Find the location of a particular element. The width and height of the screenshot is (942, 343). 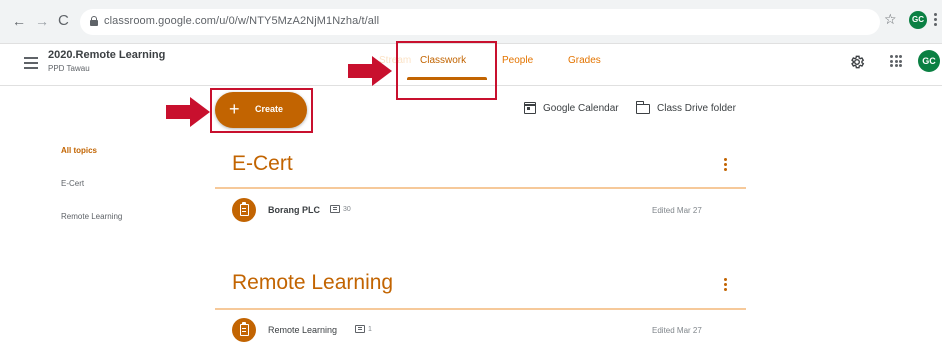

item-title: Borang PLC is located at coordinates (294, 210).